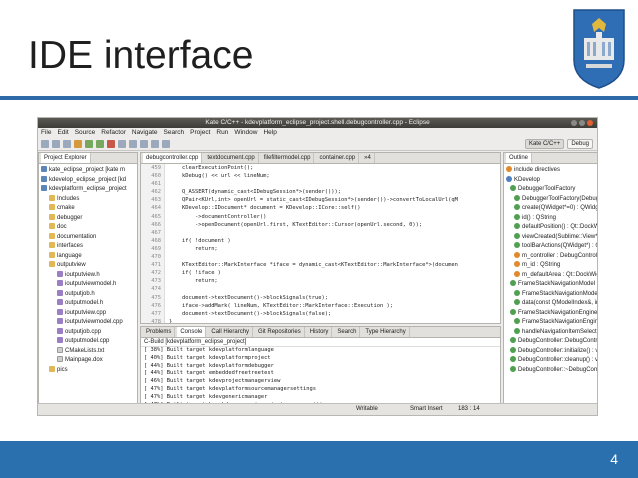  What do you see at coordinates (89, 199) in the screenshot?
I see `tree-item: Includes` at bounding box center [89, 199].